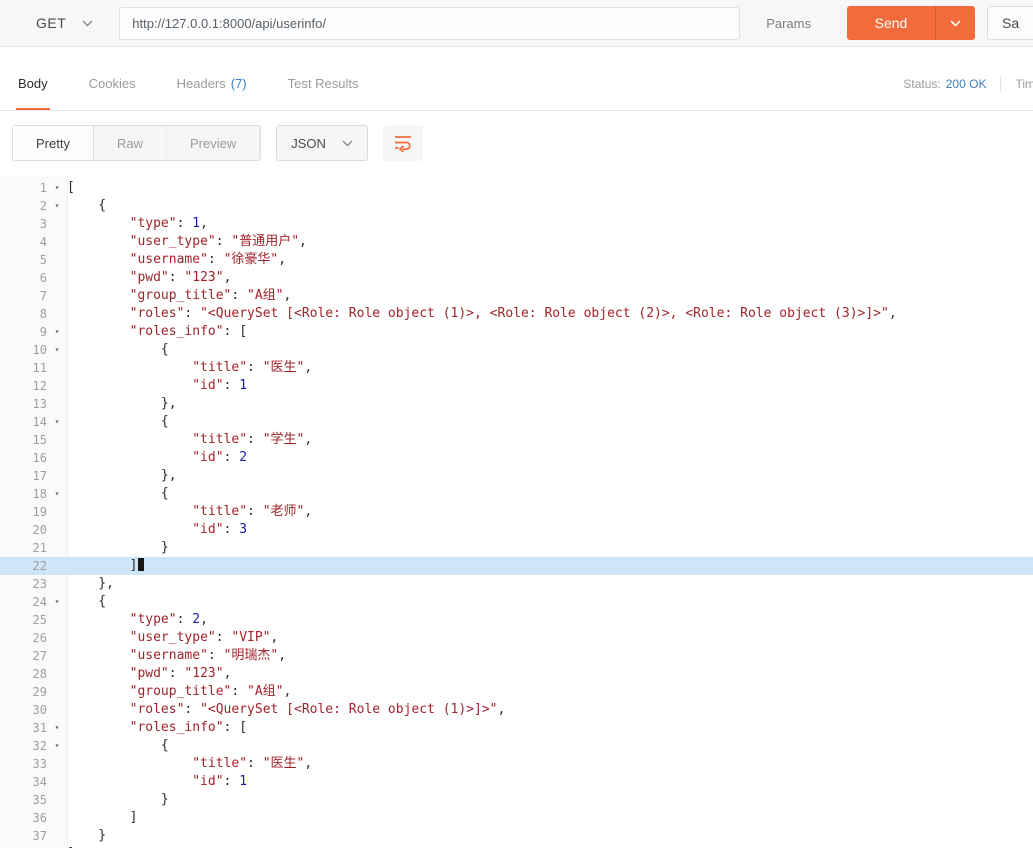 This screenshot has width=1033, height=848. What do you see at coordinates (516, 638) in the screenshot?
I see `code-line: 26 "user_type": "VIP",` at bounding box center [516, 638].